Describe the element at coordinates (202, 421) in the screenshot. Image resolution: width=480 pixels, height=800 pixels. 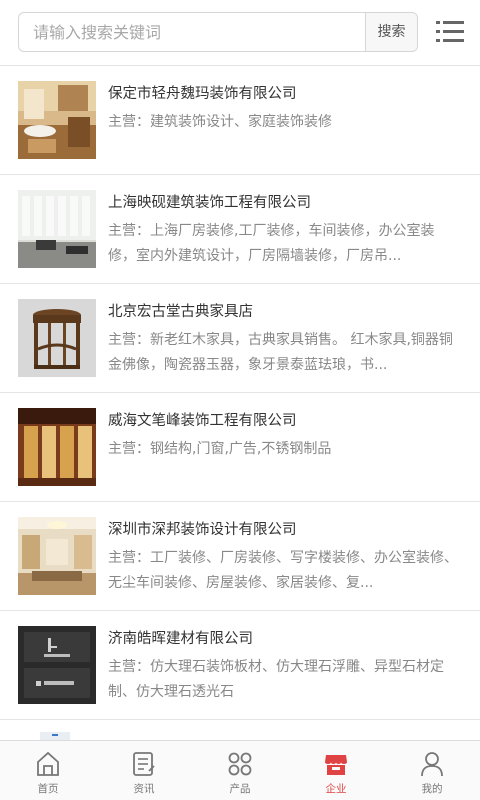
I see `company-name: 威海文笔峰装饰工程有限公司` at that location.